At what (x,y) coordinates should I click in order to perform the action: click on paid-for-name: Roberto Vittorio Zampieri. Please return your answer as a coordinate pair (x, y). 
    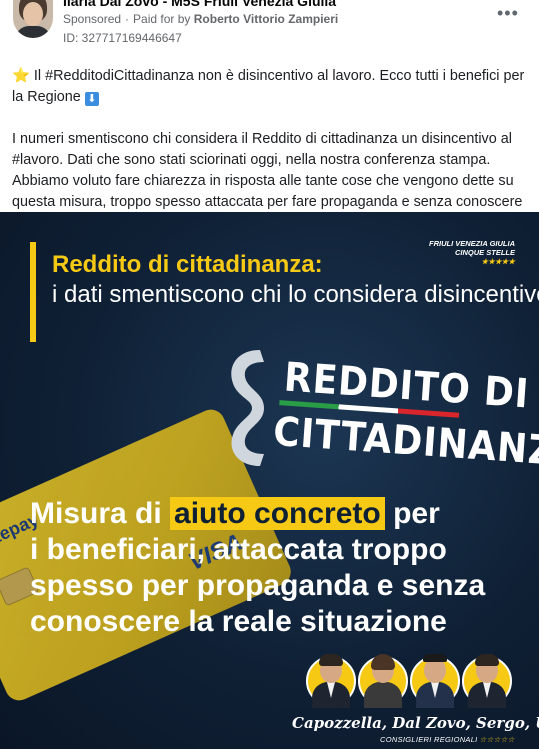
    Looking at the image, I should click on (266, 19).